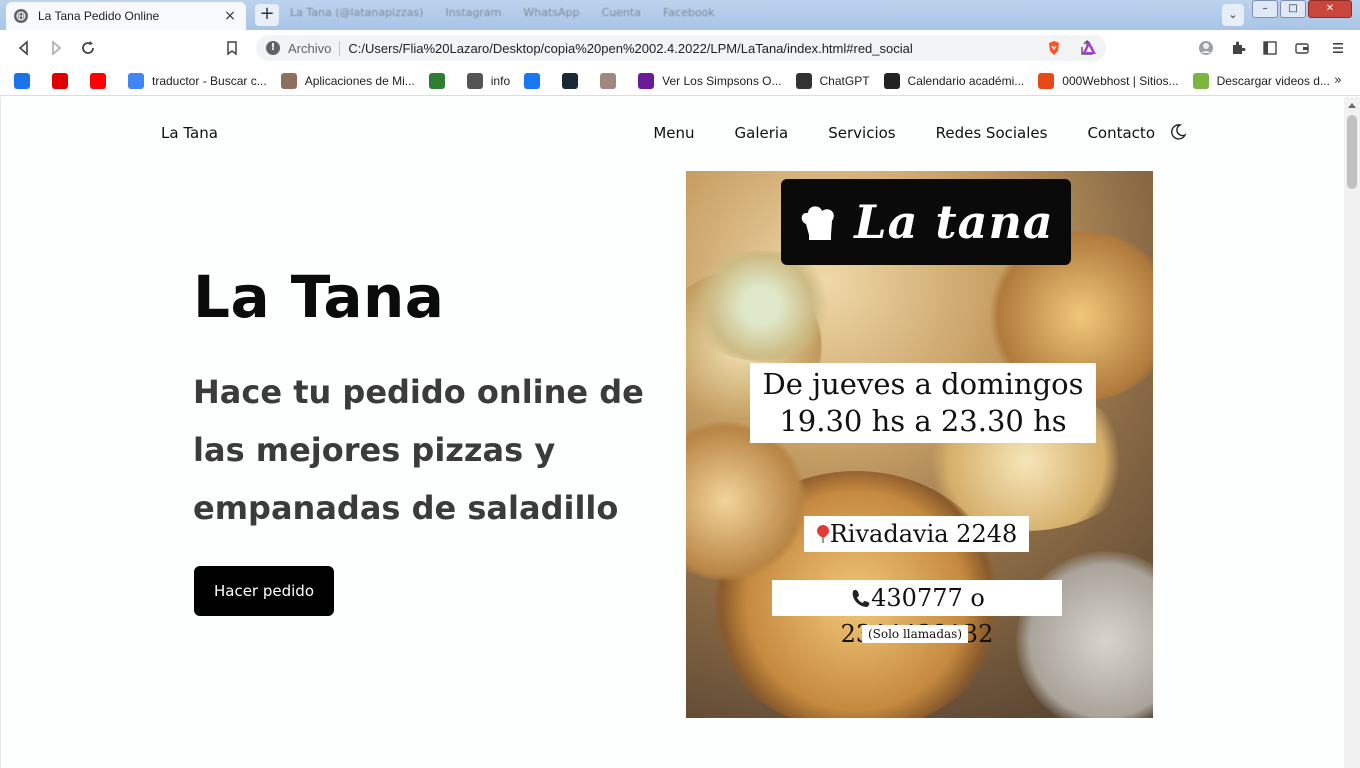 This screenshot has height=768, width=1360. Describe the element at coordinates (189, 133) in the screenshot. I see `site-logo: La Tana` at that location.